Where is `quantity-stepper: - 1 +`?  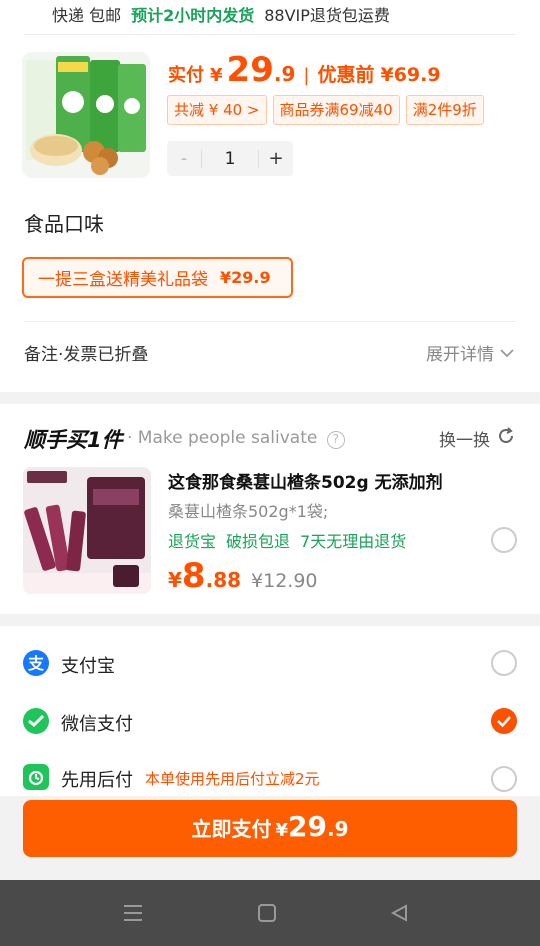 quantity-stepper: - 1 + is located at coordinates (230, 158).